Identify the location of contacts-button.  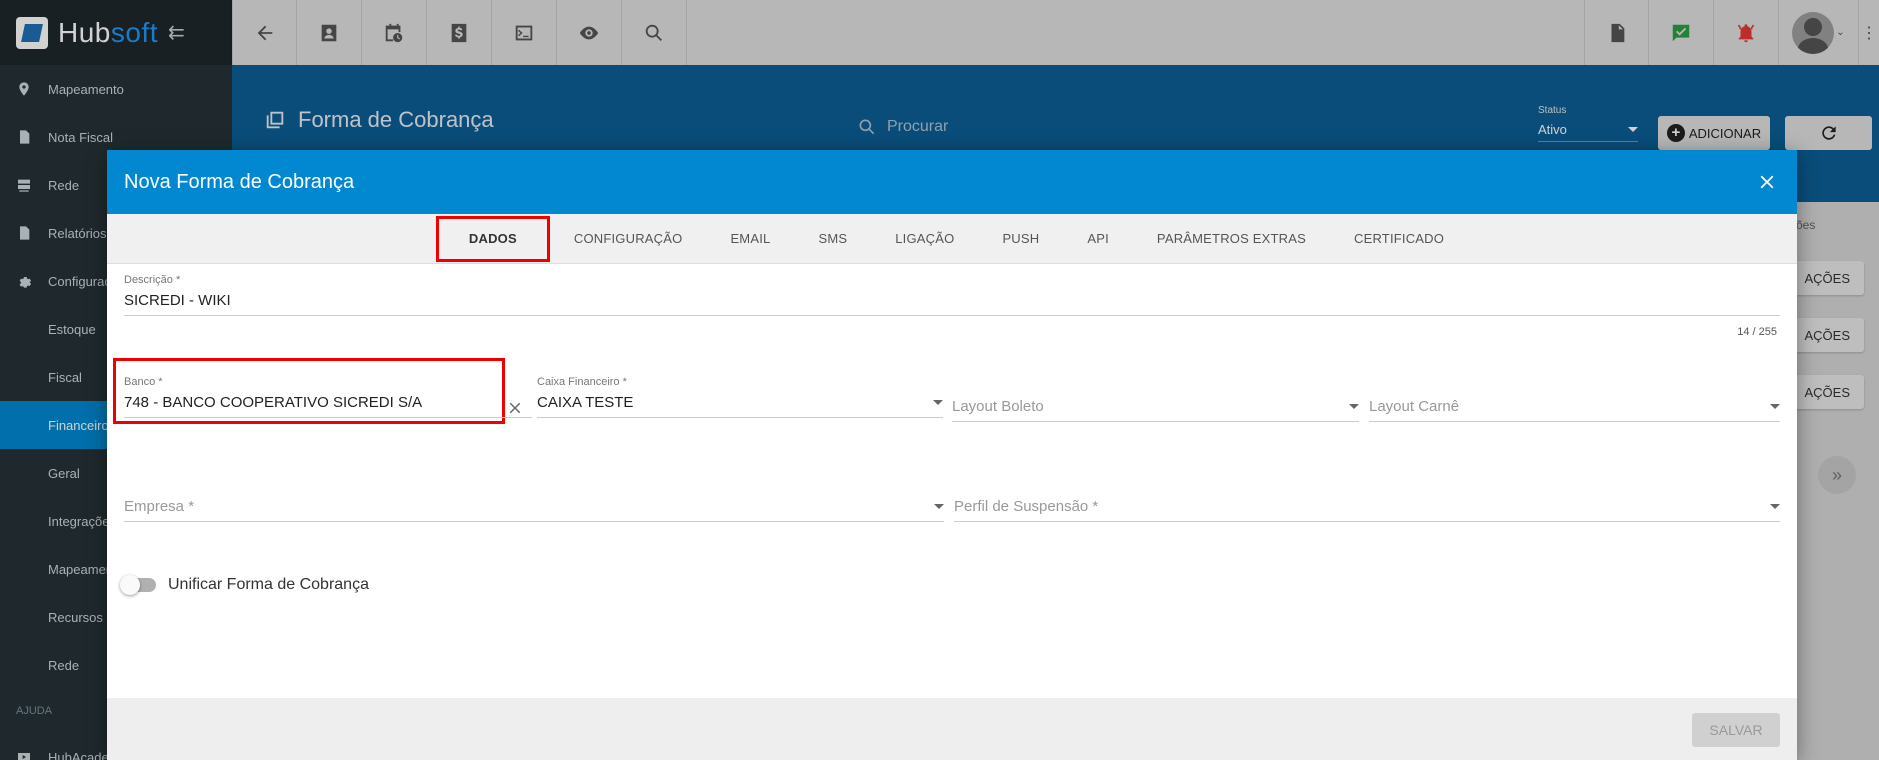
(329, 32).